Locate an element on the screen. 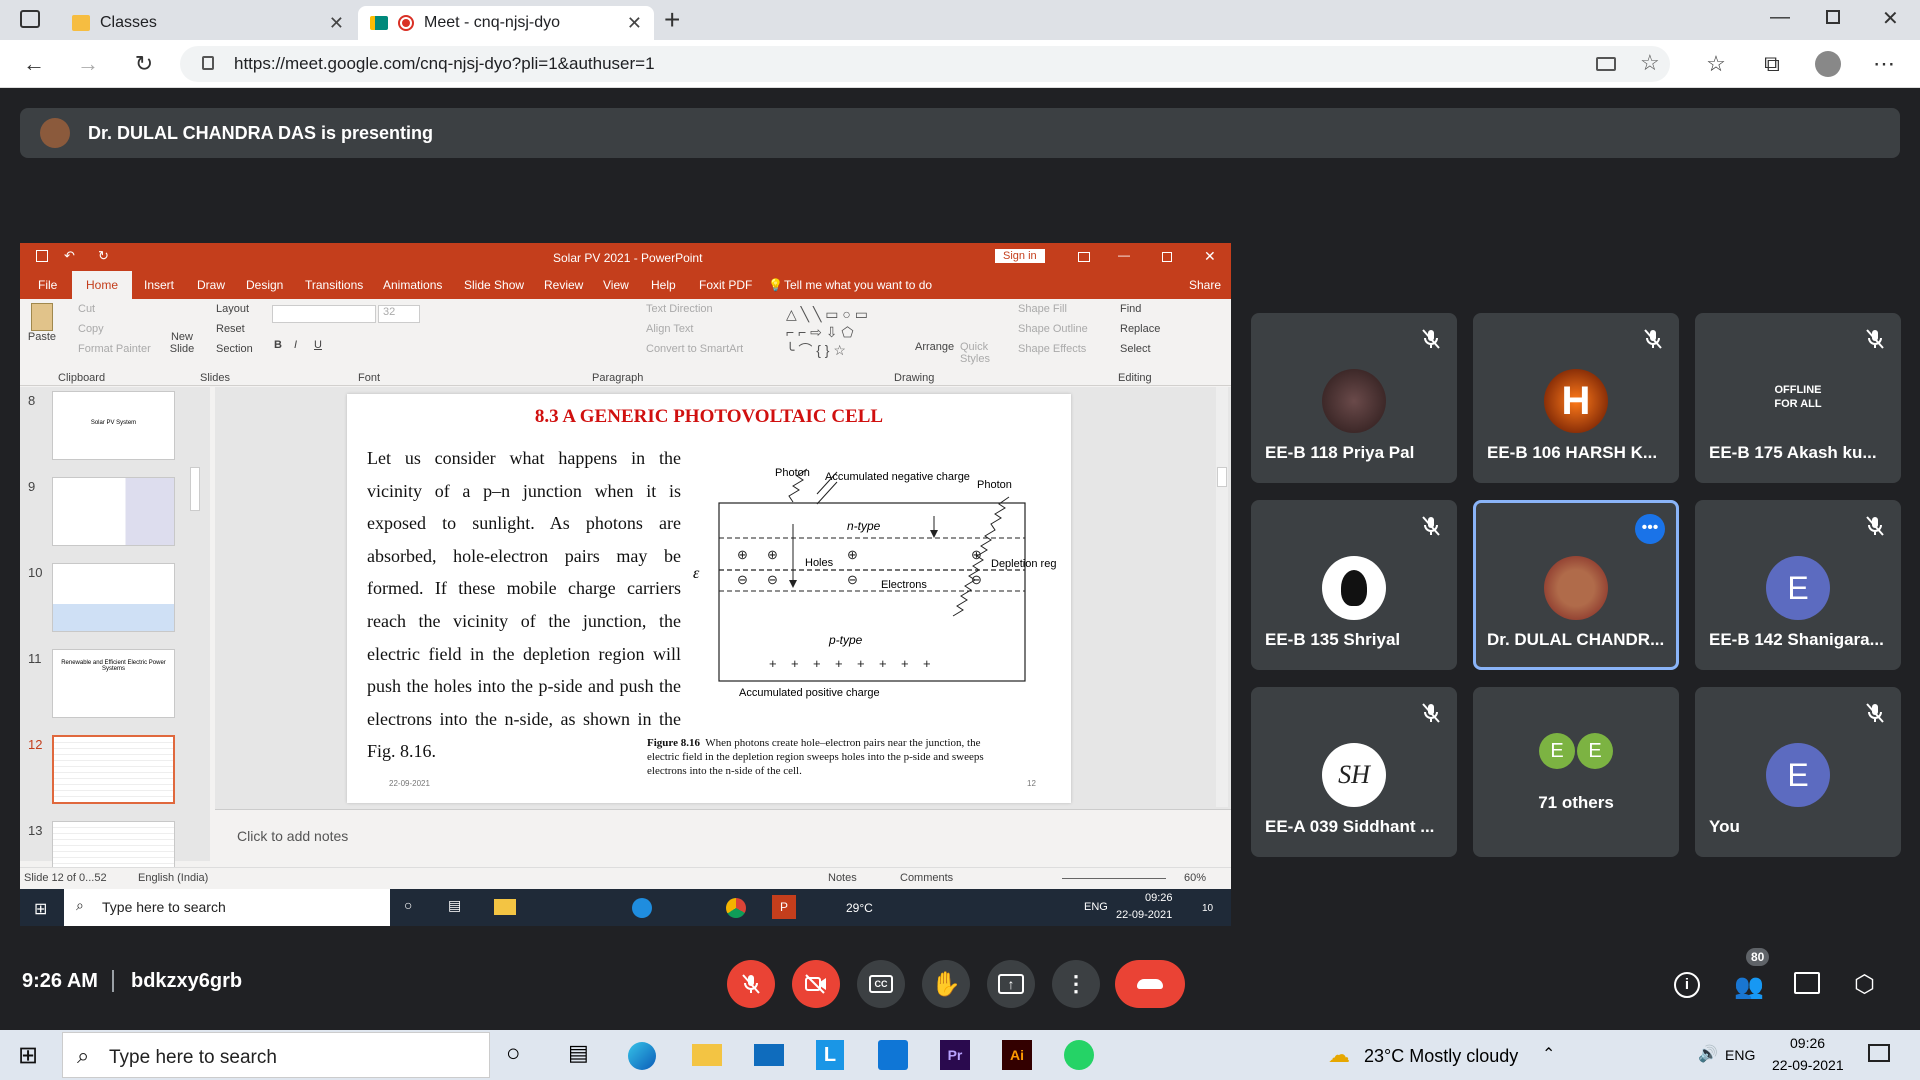 This screenshot has height=1080, width=1920. notification-icon is located at coordinates (1879, 1053).